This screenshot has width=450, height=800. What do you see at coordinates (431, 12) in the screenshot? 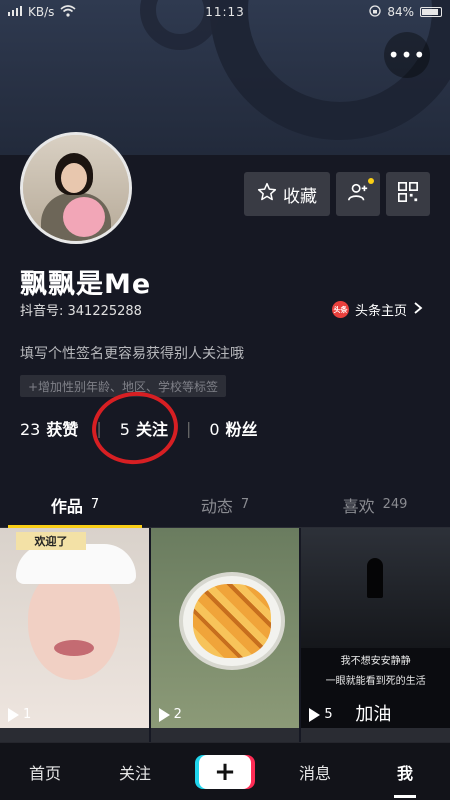
I see `battery-icon` at bounding box center [431, 12].